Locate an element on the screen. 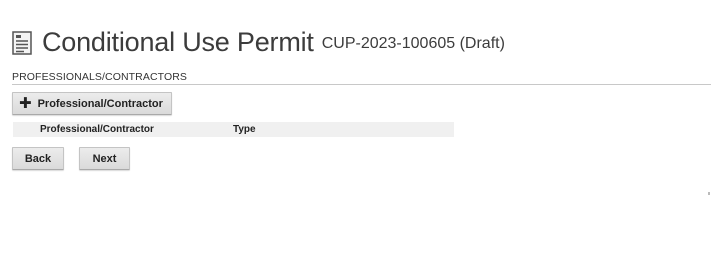  add-professional-button: ✚ Professional/Contractor is located at coordinates (92, 103).